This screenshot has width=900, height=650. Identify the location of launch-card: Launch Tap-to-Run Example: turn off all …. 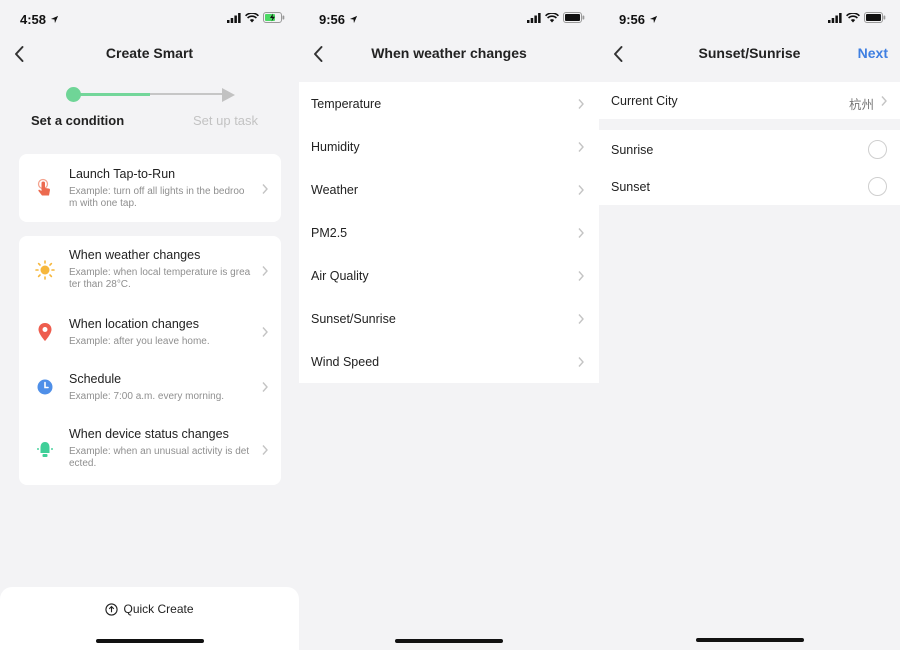
(150, 188).